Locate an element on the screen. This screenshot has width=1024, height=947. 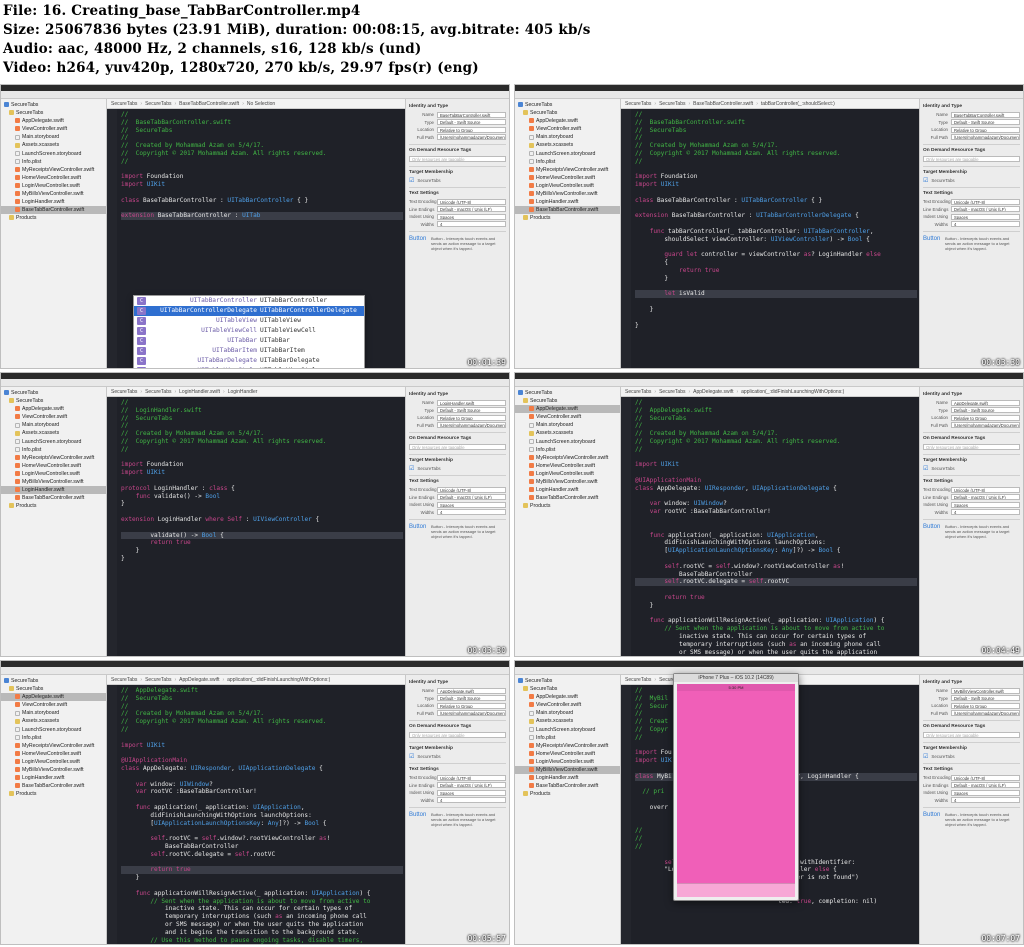
type-field-value: Default - Swift Source is located at coordinates (471, 698).